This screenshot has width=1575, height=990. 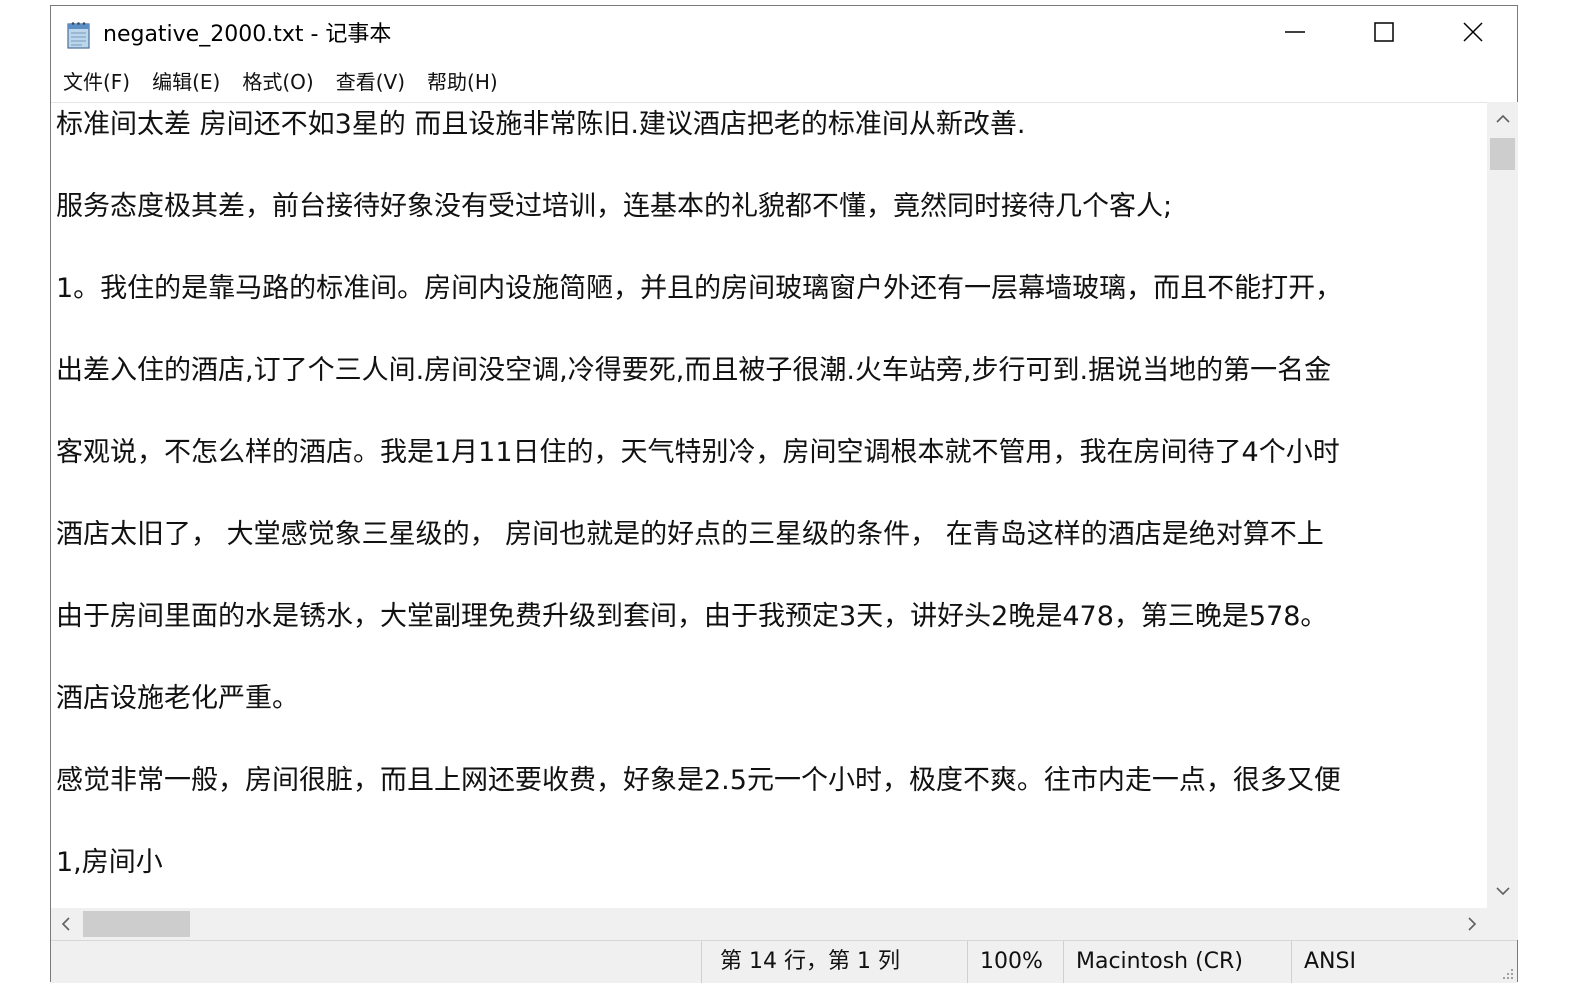 What do you see at coordinates (541, 124) in the screenshot?
I see `text-line: 标准间太差 房间还不如3星的 而且设施非常陈旧.建议酒店把老的标准间从新改善.` at bounding box center [541, 124].